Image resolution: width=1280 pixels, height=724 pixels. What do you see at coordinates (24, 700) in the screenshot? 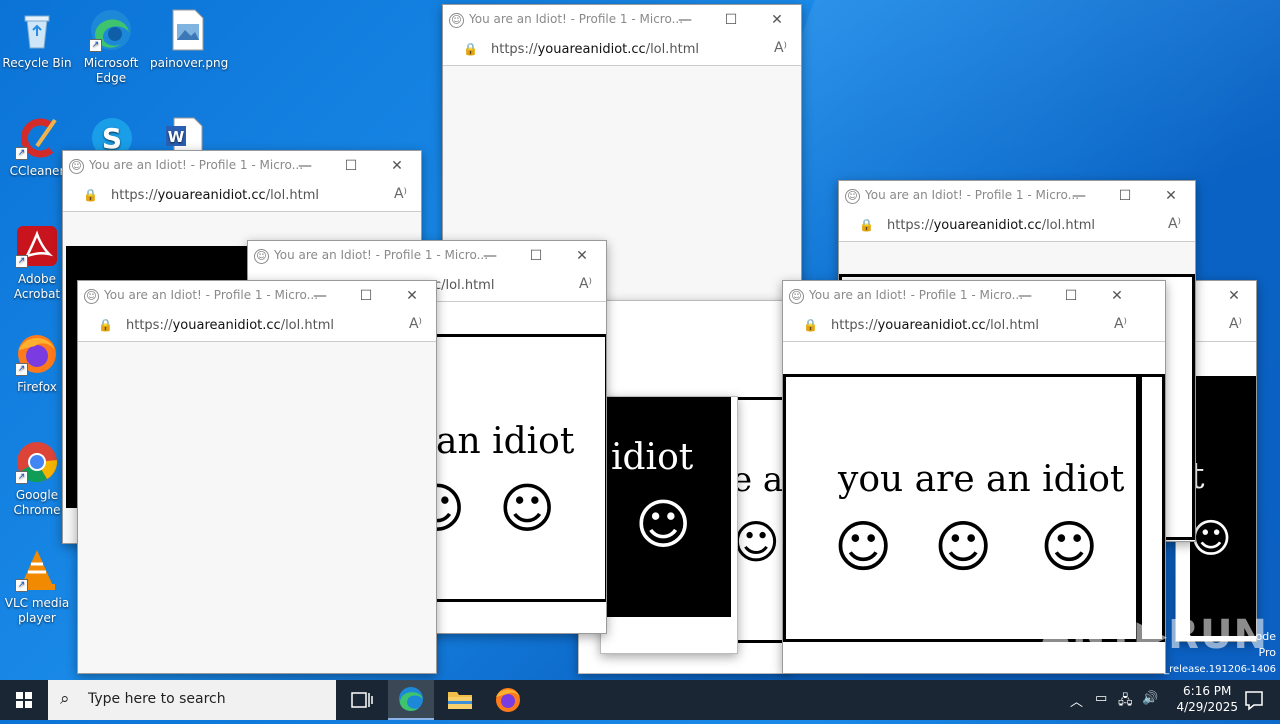
I see `start-button` at bounding box center [24, 700].